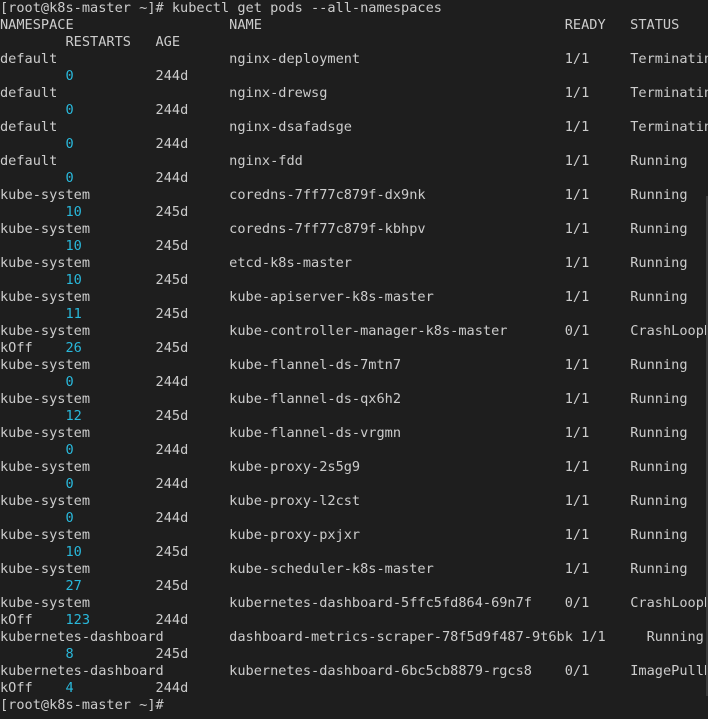 The image size is (708, 719). Describe the element at coordinates (331, 297) in the screenshot. I see `pod-name: kube-apiserver-k8s-master` at that location.